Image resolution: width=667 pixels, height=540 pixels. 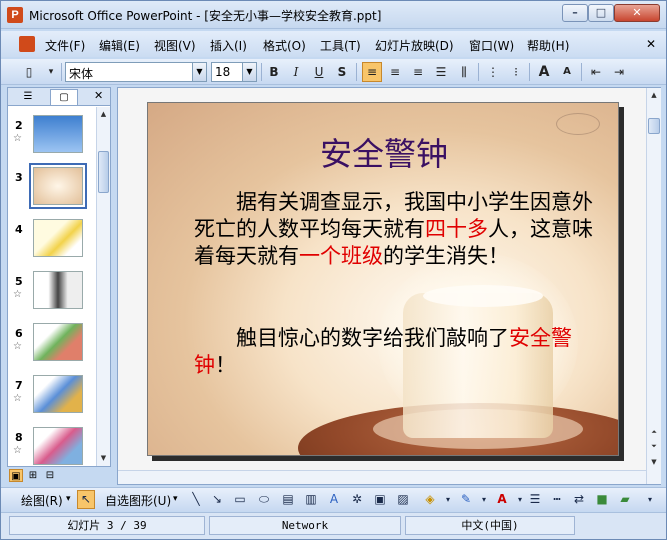 What do you see at coordinates (42, 500) in the screenshot?
I see `draw-menu-button: 绘图(R)` at bounding box center [42, 500].